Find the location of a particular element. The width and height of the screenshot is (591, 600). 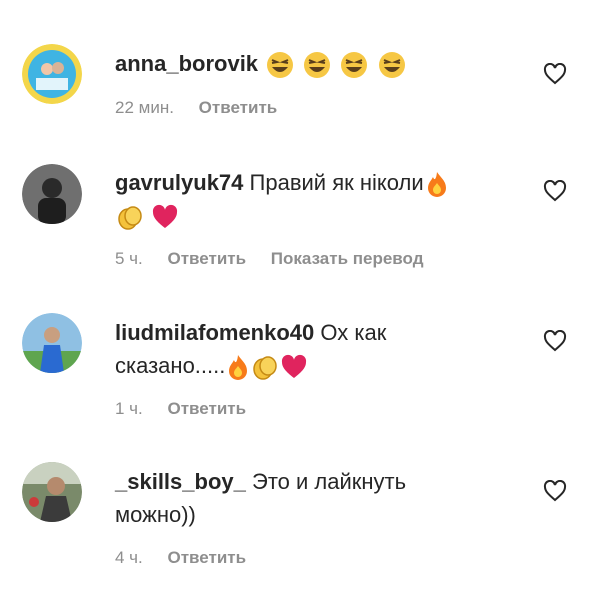

comment-username: gavrulyuk74 is located at coordinates (179, 182).